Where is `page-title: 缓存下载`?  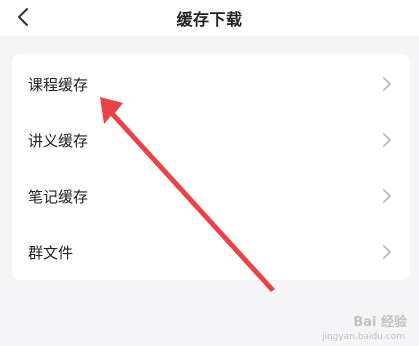 page-title: 缓存下载 is located at coordinates (209, 19).